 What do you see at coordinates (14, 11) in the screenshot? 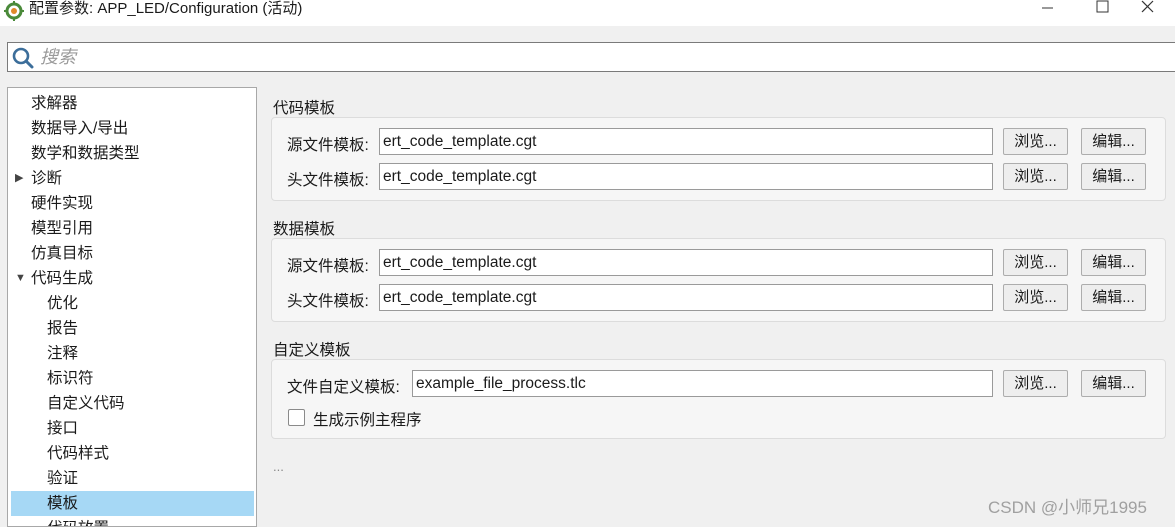
I see `app-icon` at bounding box center [14, 11].